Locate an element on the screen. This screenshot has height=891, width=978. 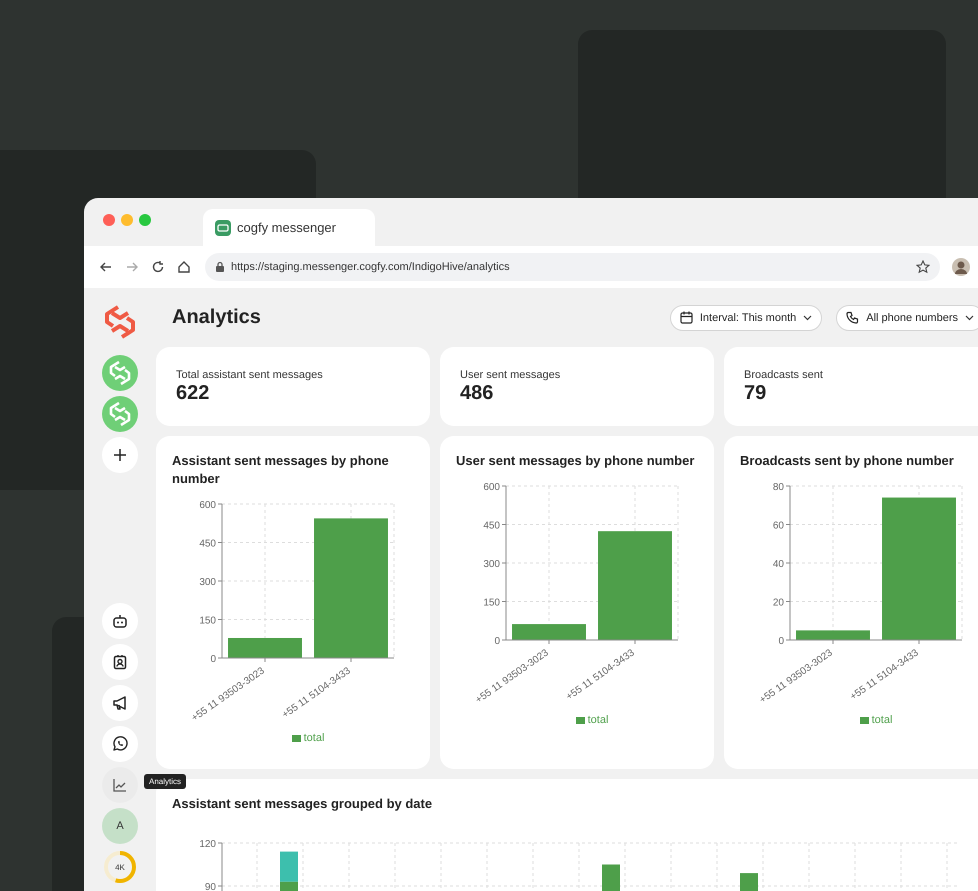
line-chart-icon is located at coordinates (120, 785).